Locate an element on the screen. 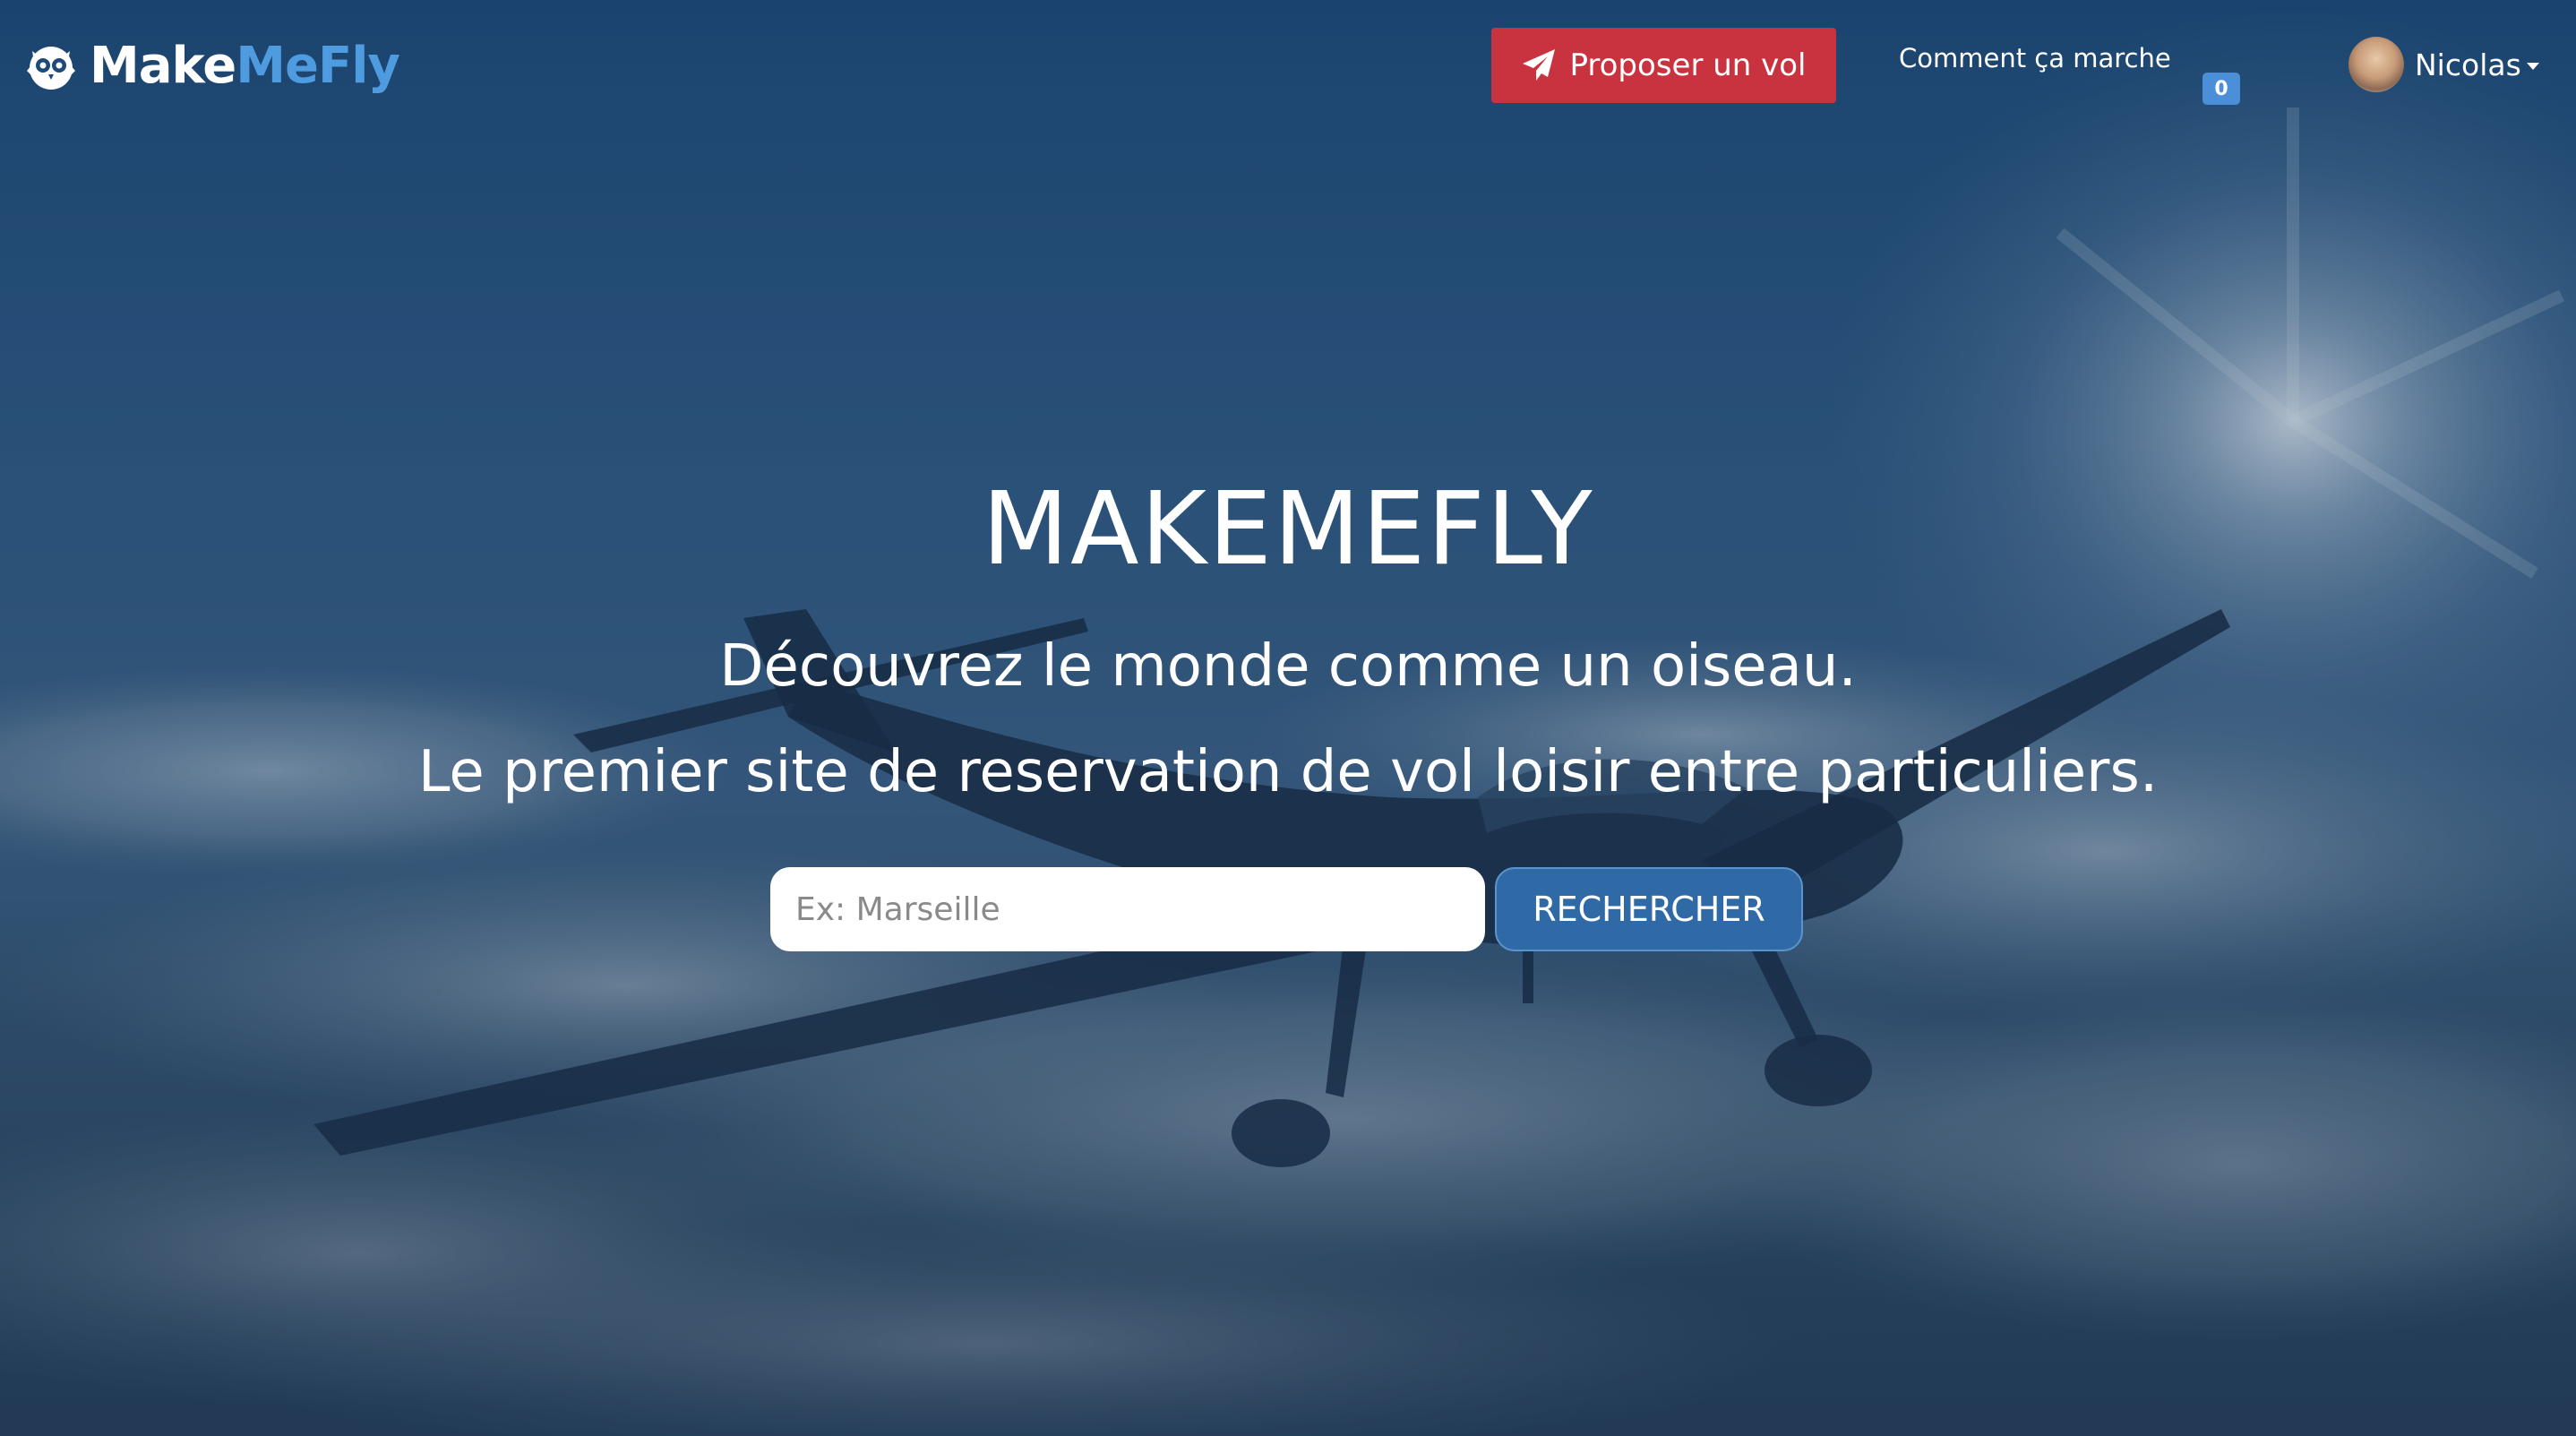  hero-title: MAKEMEFLY is located at coordinates (1288, 529).